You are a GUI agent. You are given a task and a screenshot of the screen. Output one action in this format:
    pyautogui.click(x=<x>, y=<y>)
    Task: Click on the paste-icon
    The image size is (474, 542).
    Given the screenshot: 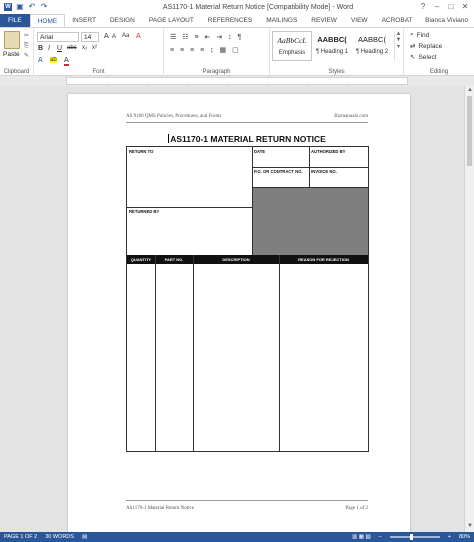 What is the action you would take?
    pyautogui.click(x=12, y=40)
    